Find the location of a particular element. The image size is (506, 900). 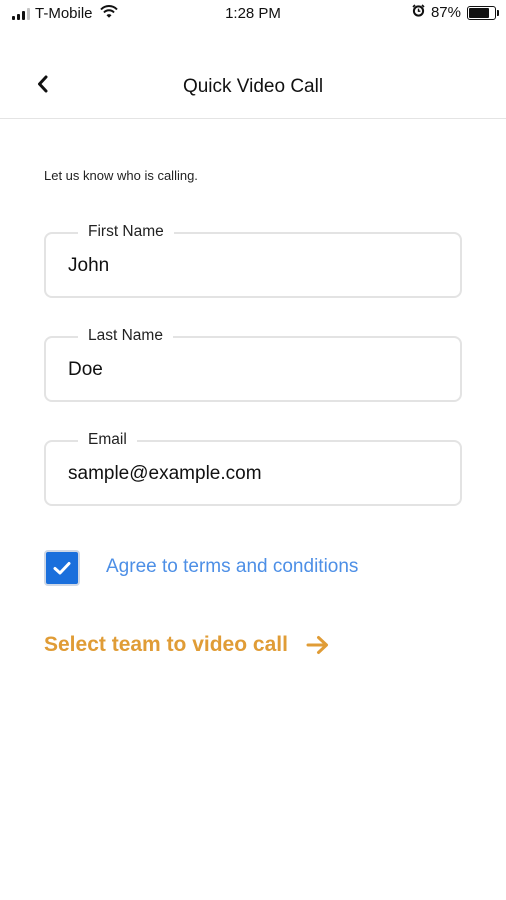

terms-checkbox is located at coordinates (62, 568).